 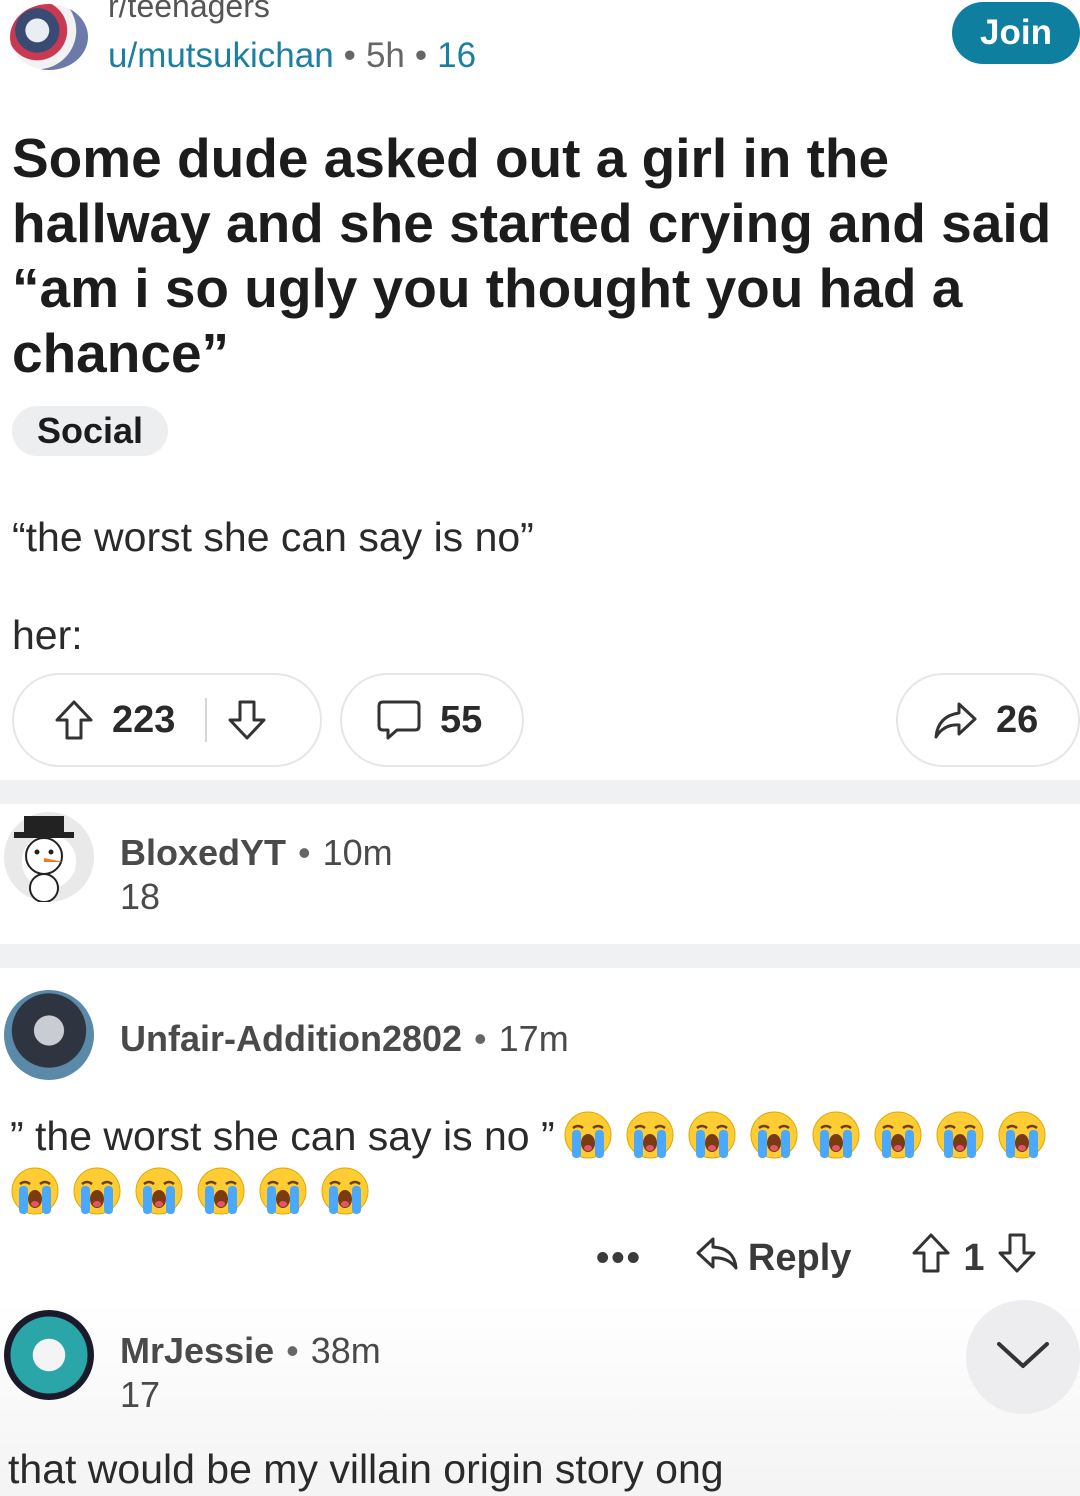 I want to click on collapse-button, so click(x=1023, y=1357).